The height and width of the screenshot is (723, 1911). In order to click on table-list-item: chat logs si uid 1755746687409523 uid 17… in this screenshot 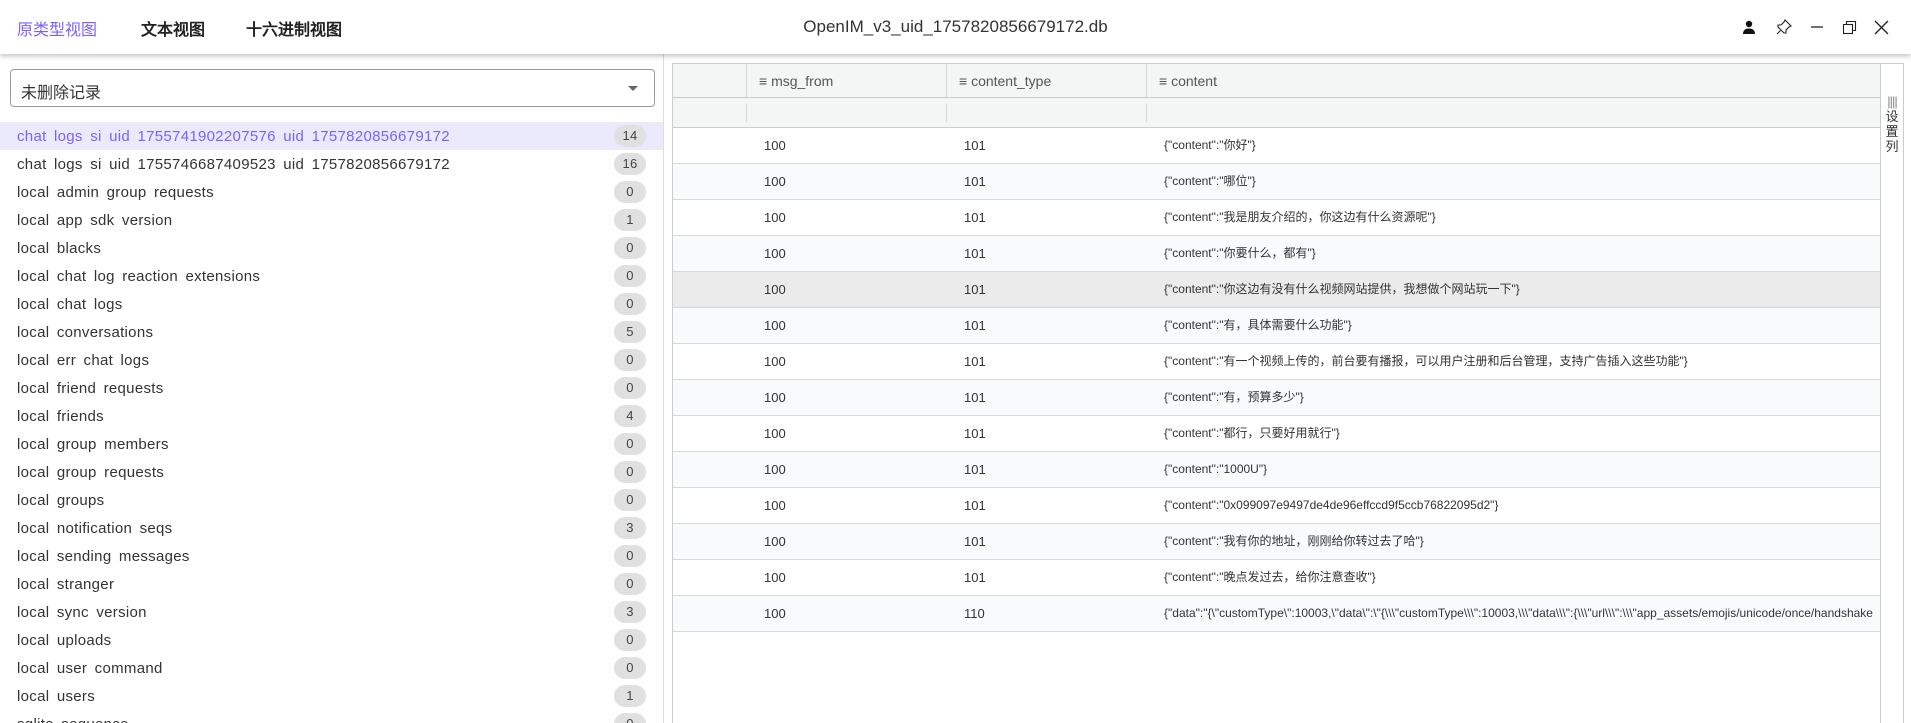, I will do `click(331, 164)`.